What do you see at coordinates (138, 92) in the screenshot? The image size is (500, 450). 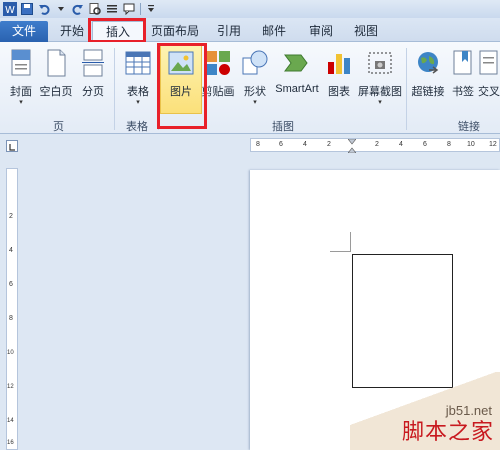 I see `table-label: 表格` at bounding box center [138, 92].